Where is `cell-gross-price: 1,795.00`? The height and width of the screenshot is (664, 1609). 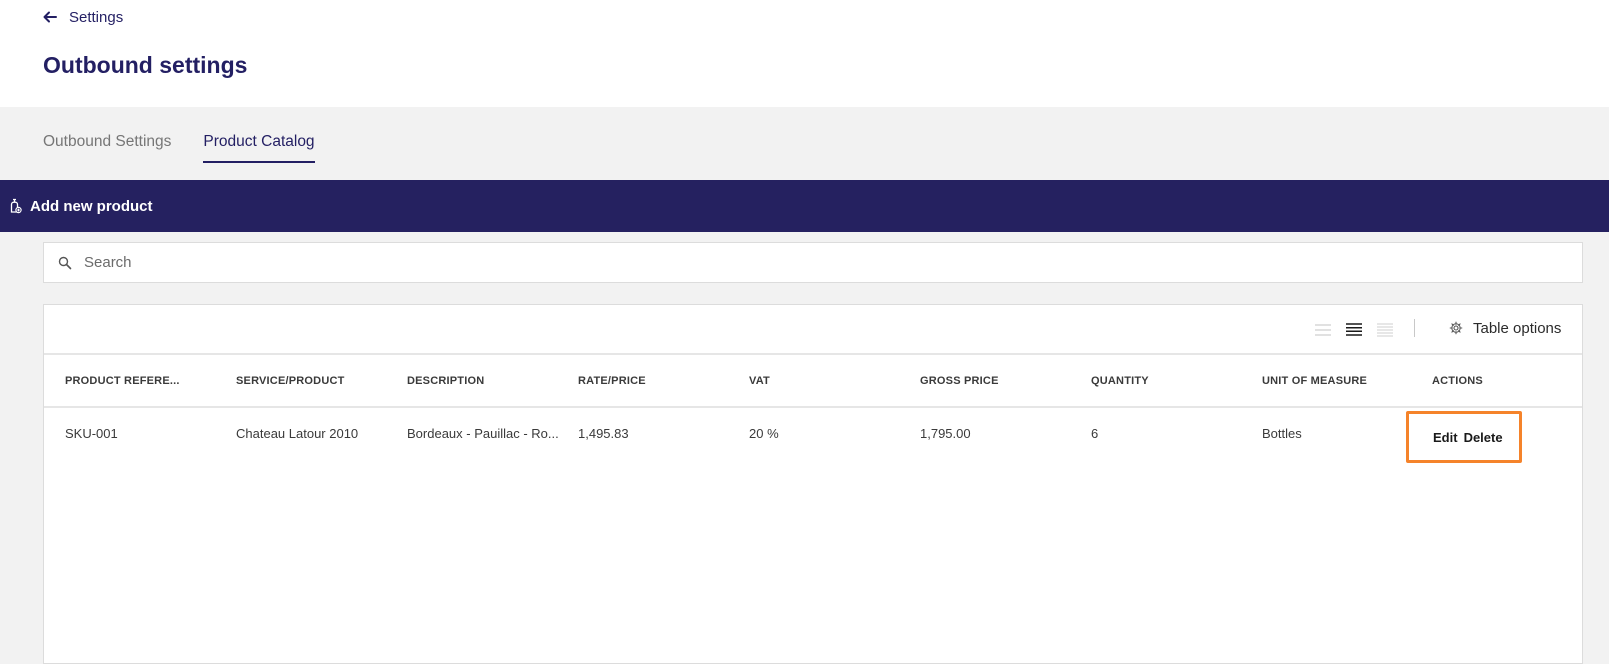
cell-gross-price: 1,795.00 is located at coordinates (945, 433).